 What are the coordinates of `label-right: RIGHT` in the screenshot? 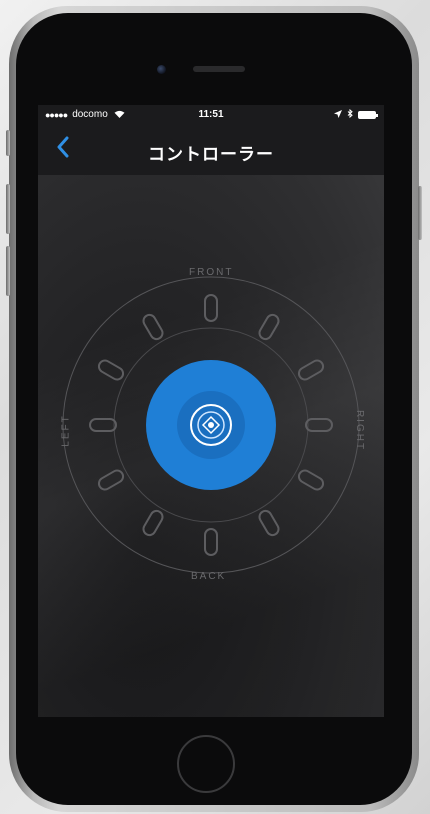 It's located at (360, 430).